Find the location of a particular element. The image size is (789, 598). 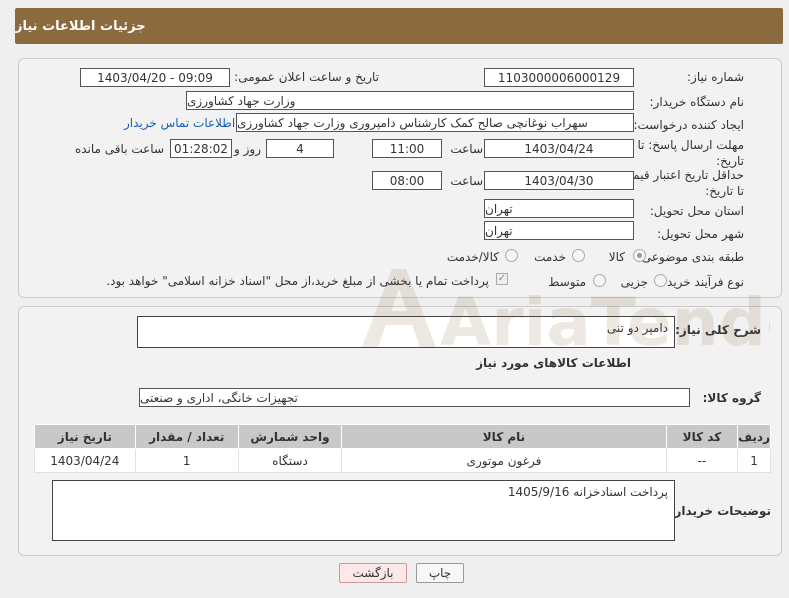

page-header: جزئیات اطلاعات نیاز is located at coordinates (399, 26).